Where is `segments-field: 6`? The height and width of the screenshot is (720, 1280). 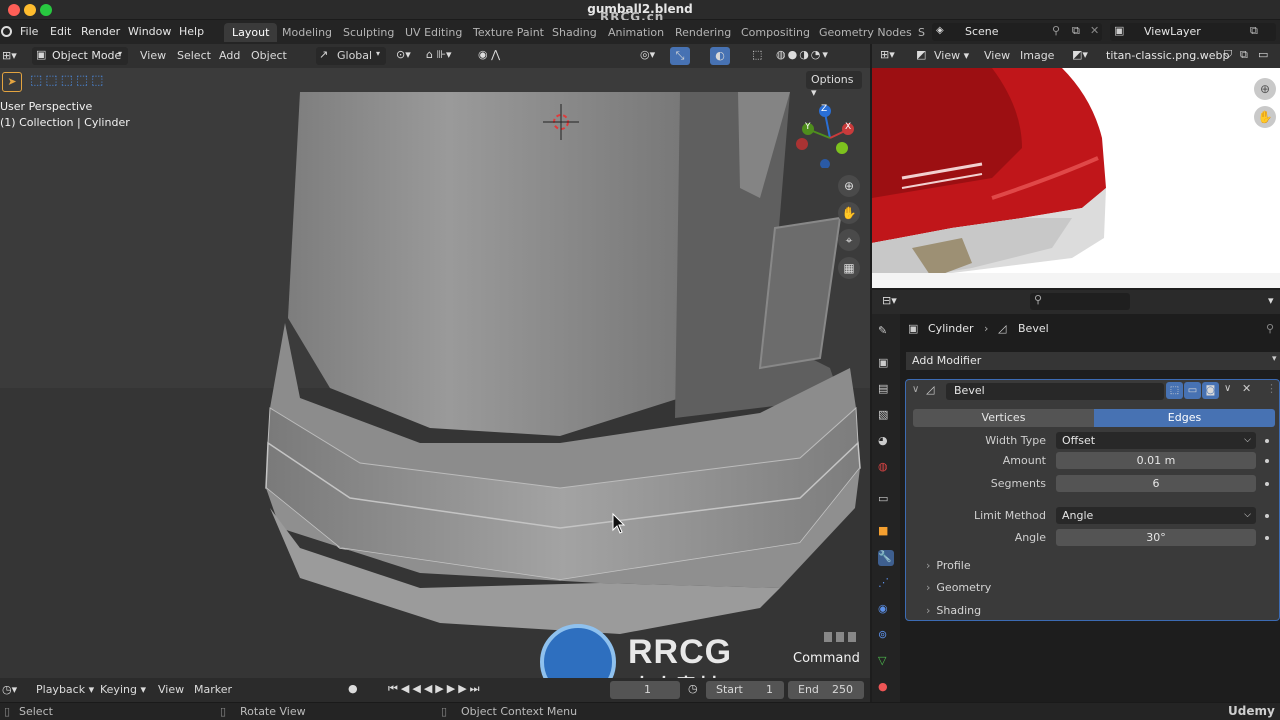
segments-field: 6 is located at coordinates (1156, 483).